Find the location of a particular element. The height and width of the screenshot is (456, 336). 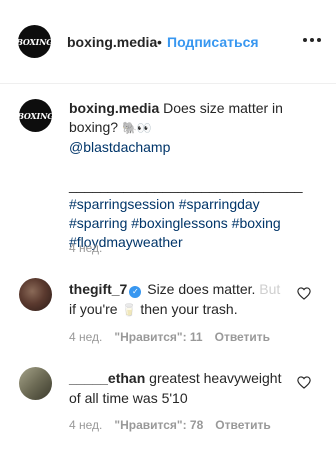

hashtag-link: #boxing is located at coordinates (256, 223).